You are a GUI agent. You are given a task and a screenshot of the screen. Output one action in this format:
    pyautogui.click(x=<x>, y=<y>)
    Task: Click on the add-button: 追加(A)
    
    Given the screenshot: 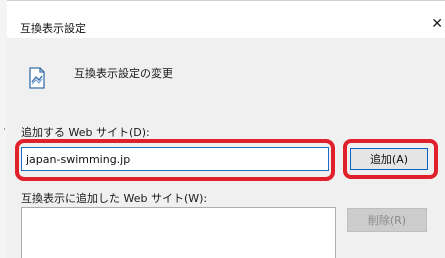 What is the action you would take?
    pyautogui.click(x=389, y=159)
    